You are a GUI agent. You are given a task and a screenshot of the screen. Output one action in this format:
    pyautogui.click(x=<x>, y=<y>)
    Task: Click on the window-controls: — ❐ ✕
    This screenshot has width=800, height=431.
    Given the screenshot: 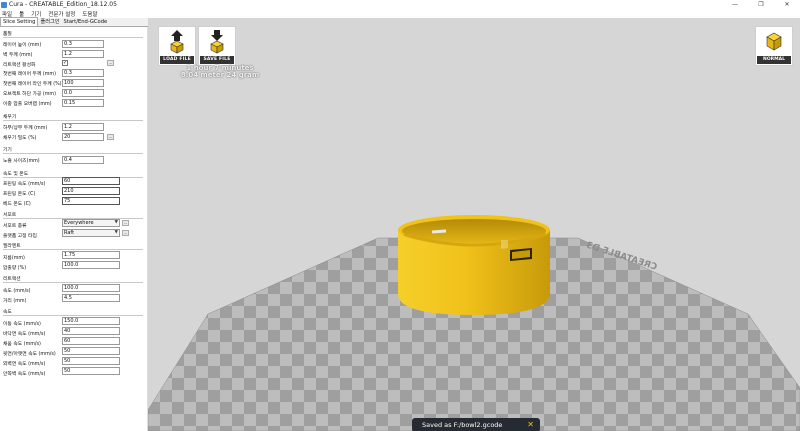 What is the action you would take?
    pyautogui.click(x=761, y=4)
    